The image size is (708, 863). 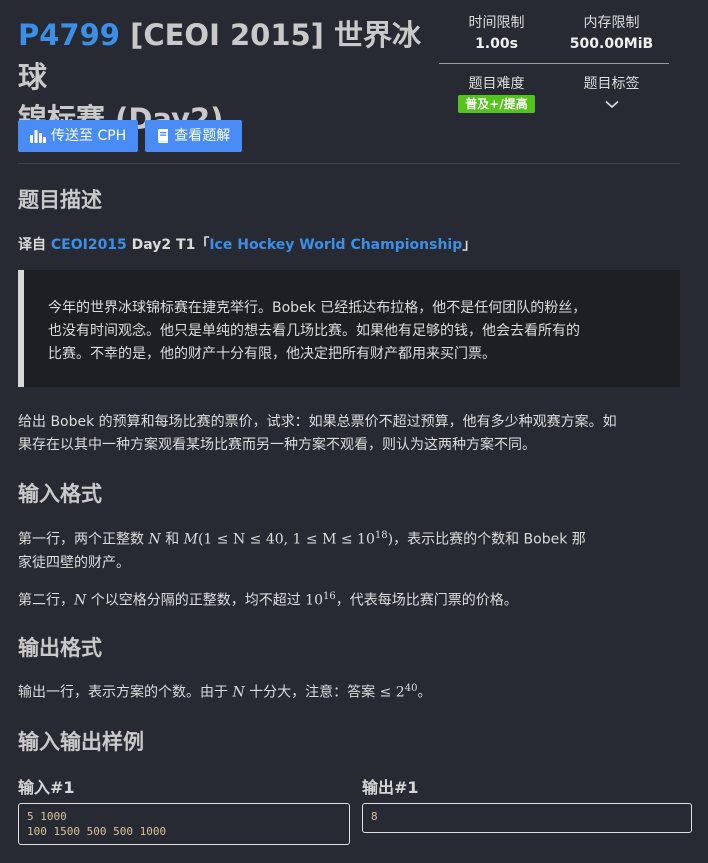 What do you see at coordinates (60, 200) in the screenshot?
I see `description-heading: 题目描述` at bounding box center [60, 200].